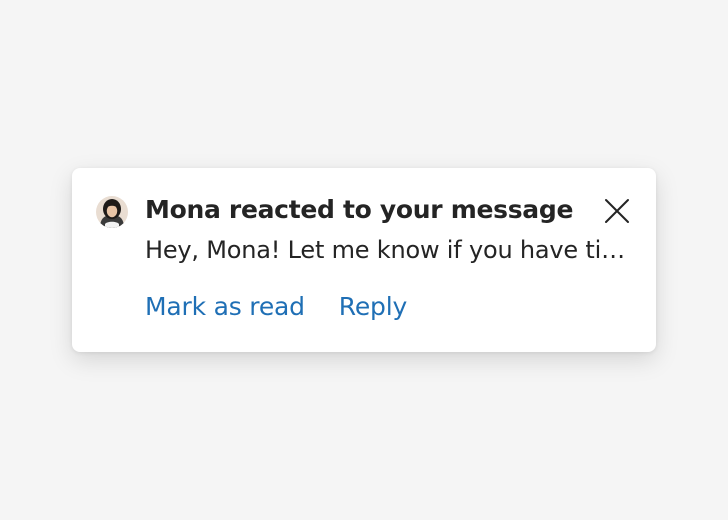 This screenshot has width=728, height=520. What do you see at coordinates (225, 306) in the screenshot?
I see `mark-as-read-button: Mark as read` at bounding box center [225, 306].